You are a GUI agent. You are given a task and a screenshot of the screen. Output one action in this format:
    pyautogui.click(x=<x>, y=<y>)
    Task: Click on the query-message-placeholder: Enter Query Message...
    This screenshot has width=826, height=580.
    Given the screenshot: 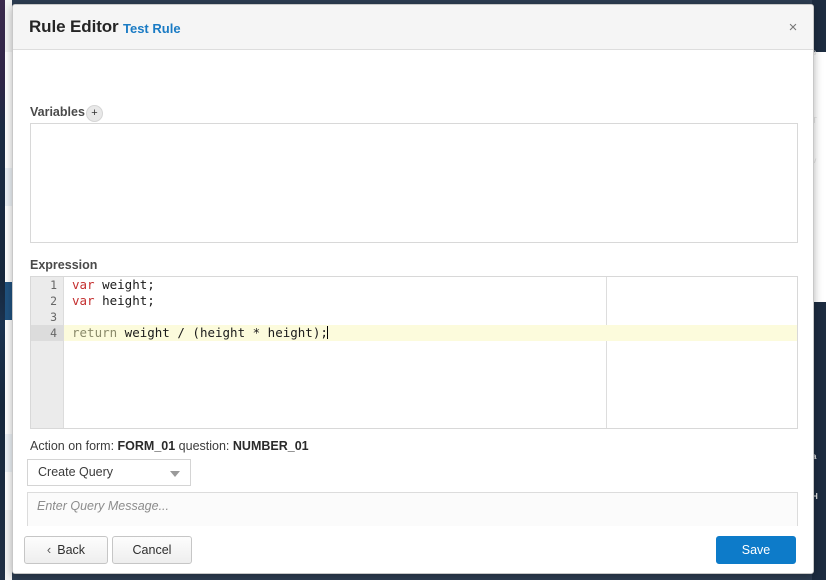 What is the action you would take?
    pyautogui.click(x=103, y=506)
    